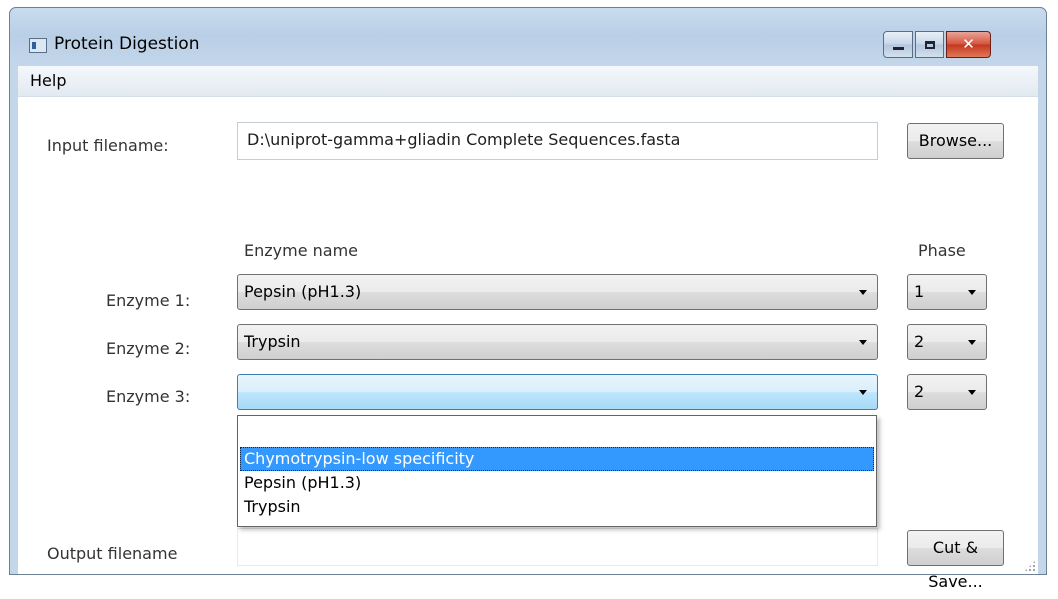 This screenshot has height=599, width=1058. What do you see at coordinates (127, 44) in the screenshot?
I see `window-title: Protein Digestion` at bounding box center [127, 44].